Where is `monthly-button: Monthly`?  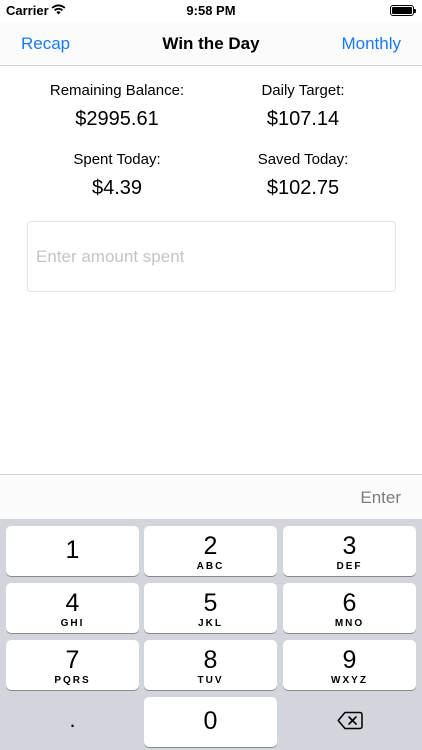
monthly-button: Monthly is located at coordinates (371, 44).